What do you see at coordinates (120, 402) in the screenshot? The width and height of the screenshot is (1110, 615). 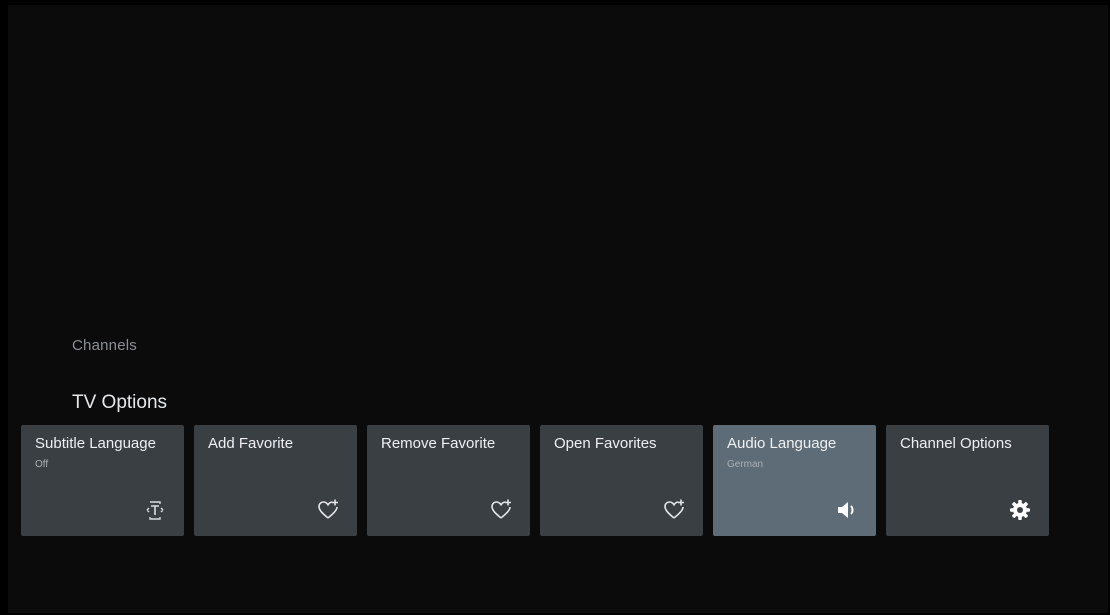 I see `tv-options-row-label: TV Options` at bounding box center [120, 402].